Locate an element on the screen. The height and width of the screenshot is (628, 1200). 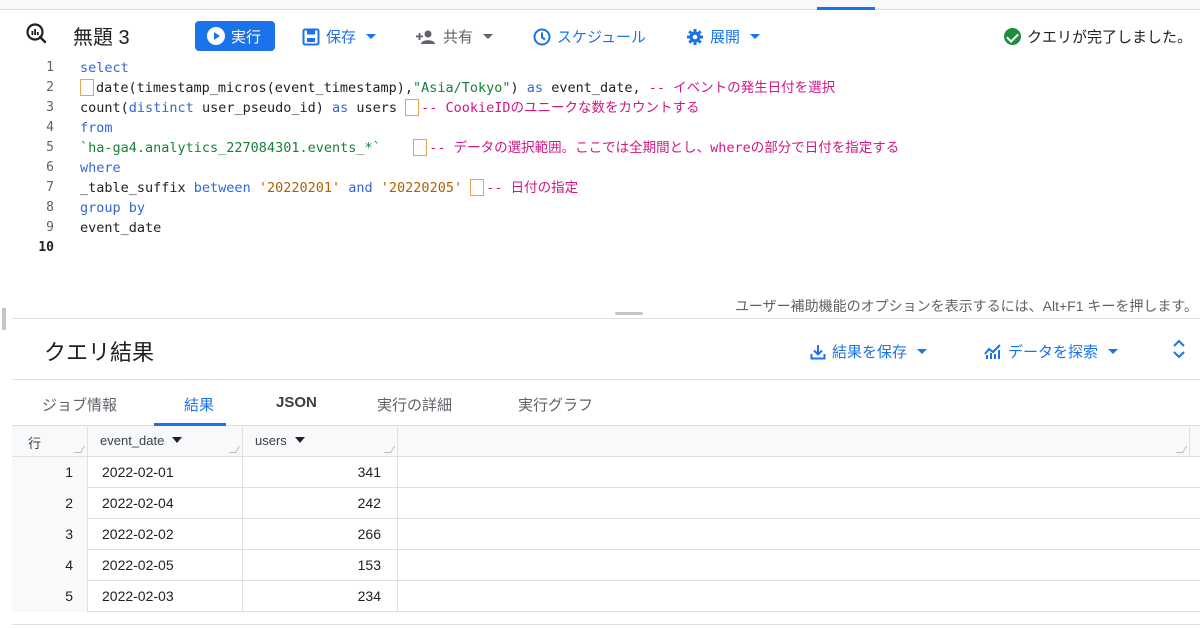
table-header: 行 event_date users is located at coordinates (606, 441).